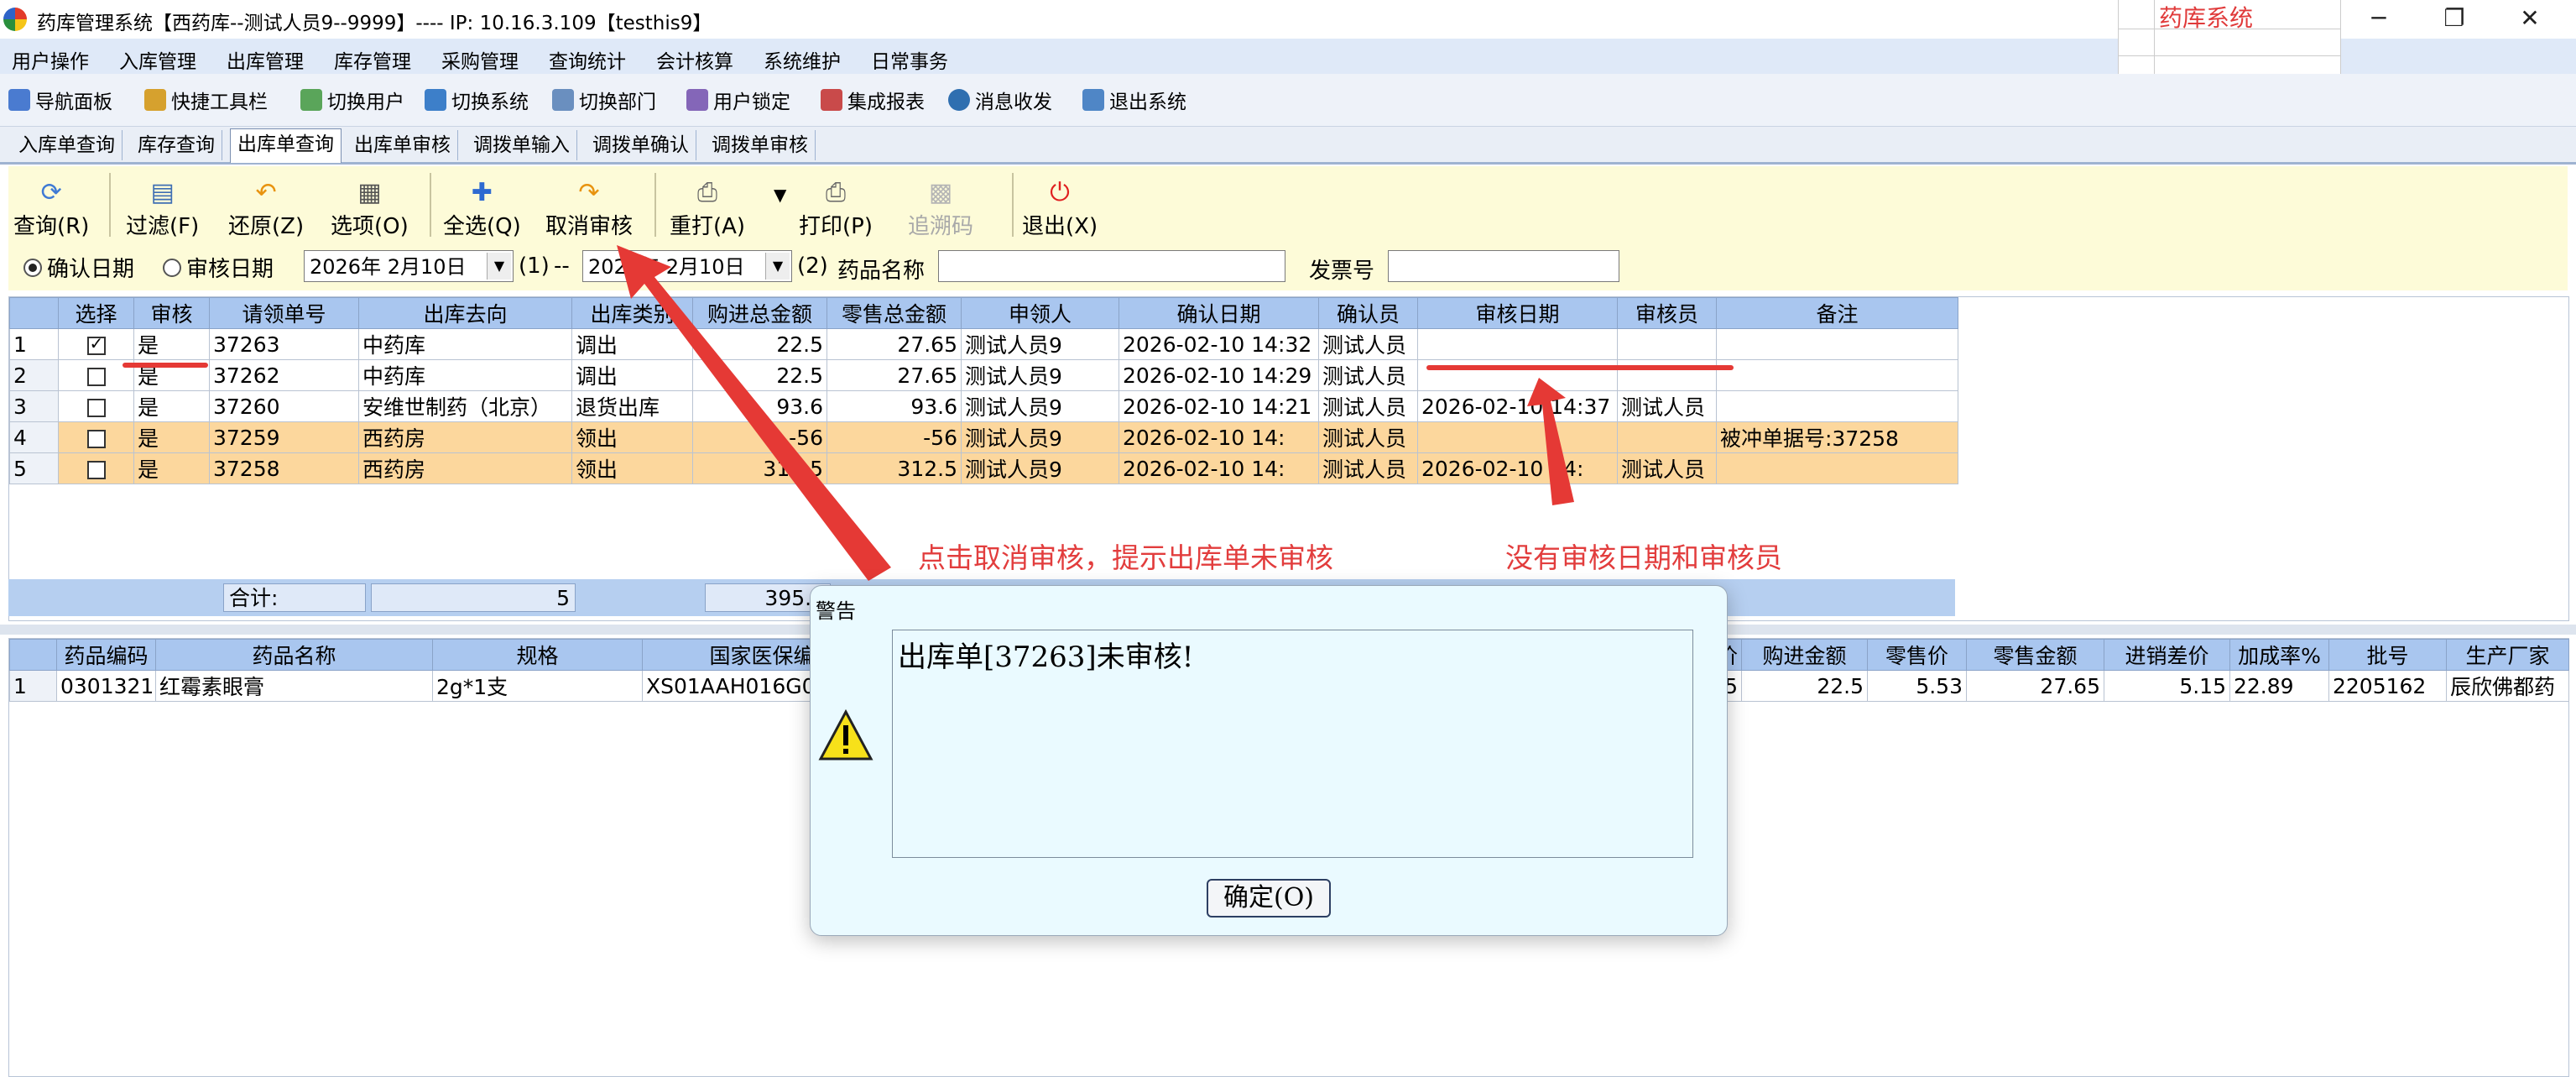 This screenshot has height=1077, width=2576. What do you see at coordinates (845, 735) in the screenshot?
I see `warning-triangle-icon` at bounding box center [845, 735].